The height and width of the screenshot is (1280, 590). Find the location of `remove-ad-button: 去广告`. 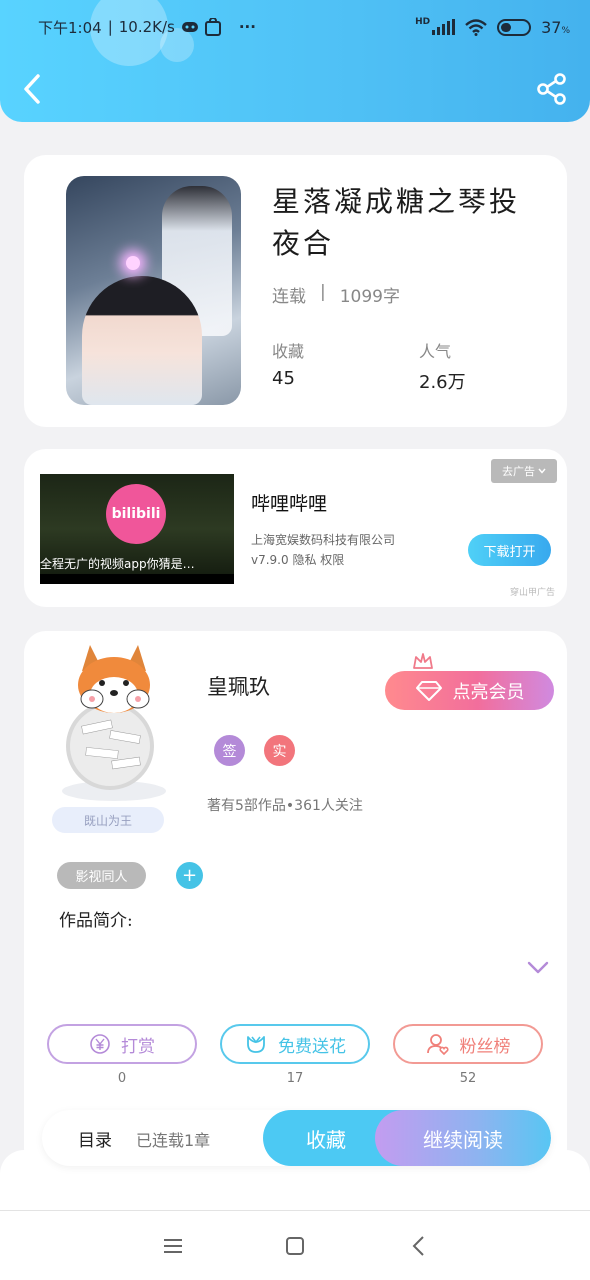

remove-ad-button: 去广告 is located at coordinates (524, 471).